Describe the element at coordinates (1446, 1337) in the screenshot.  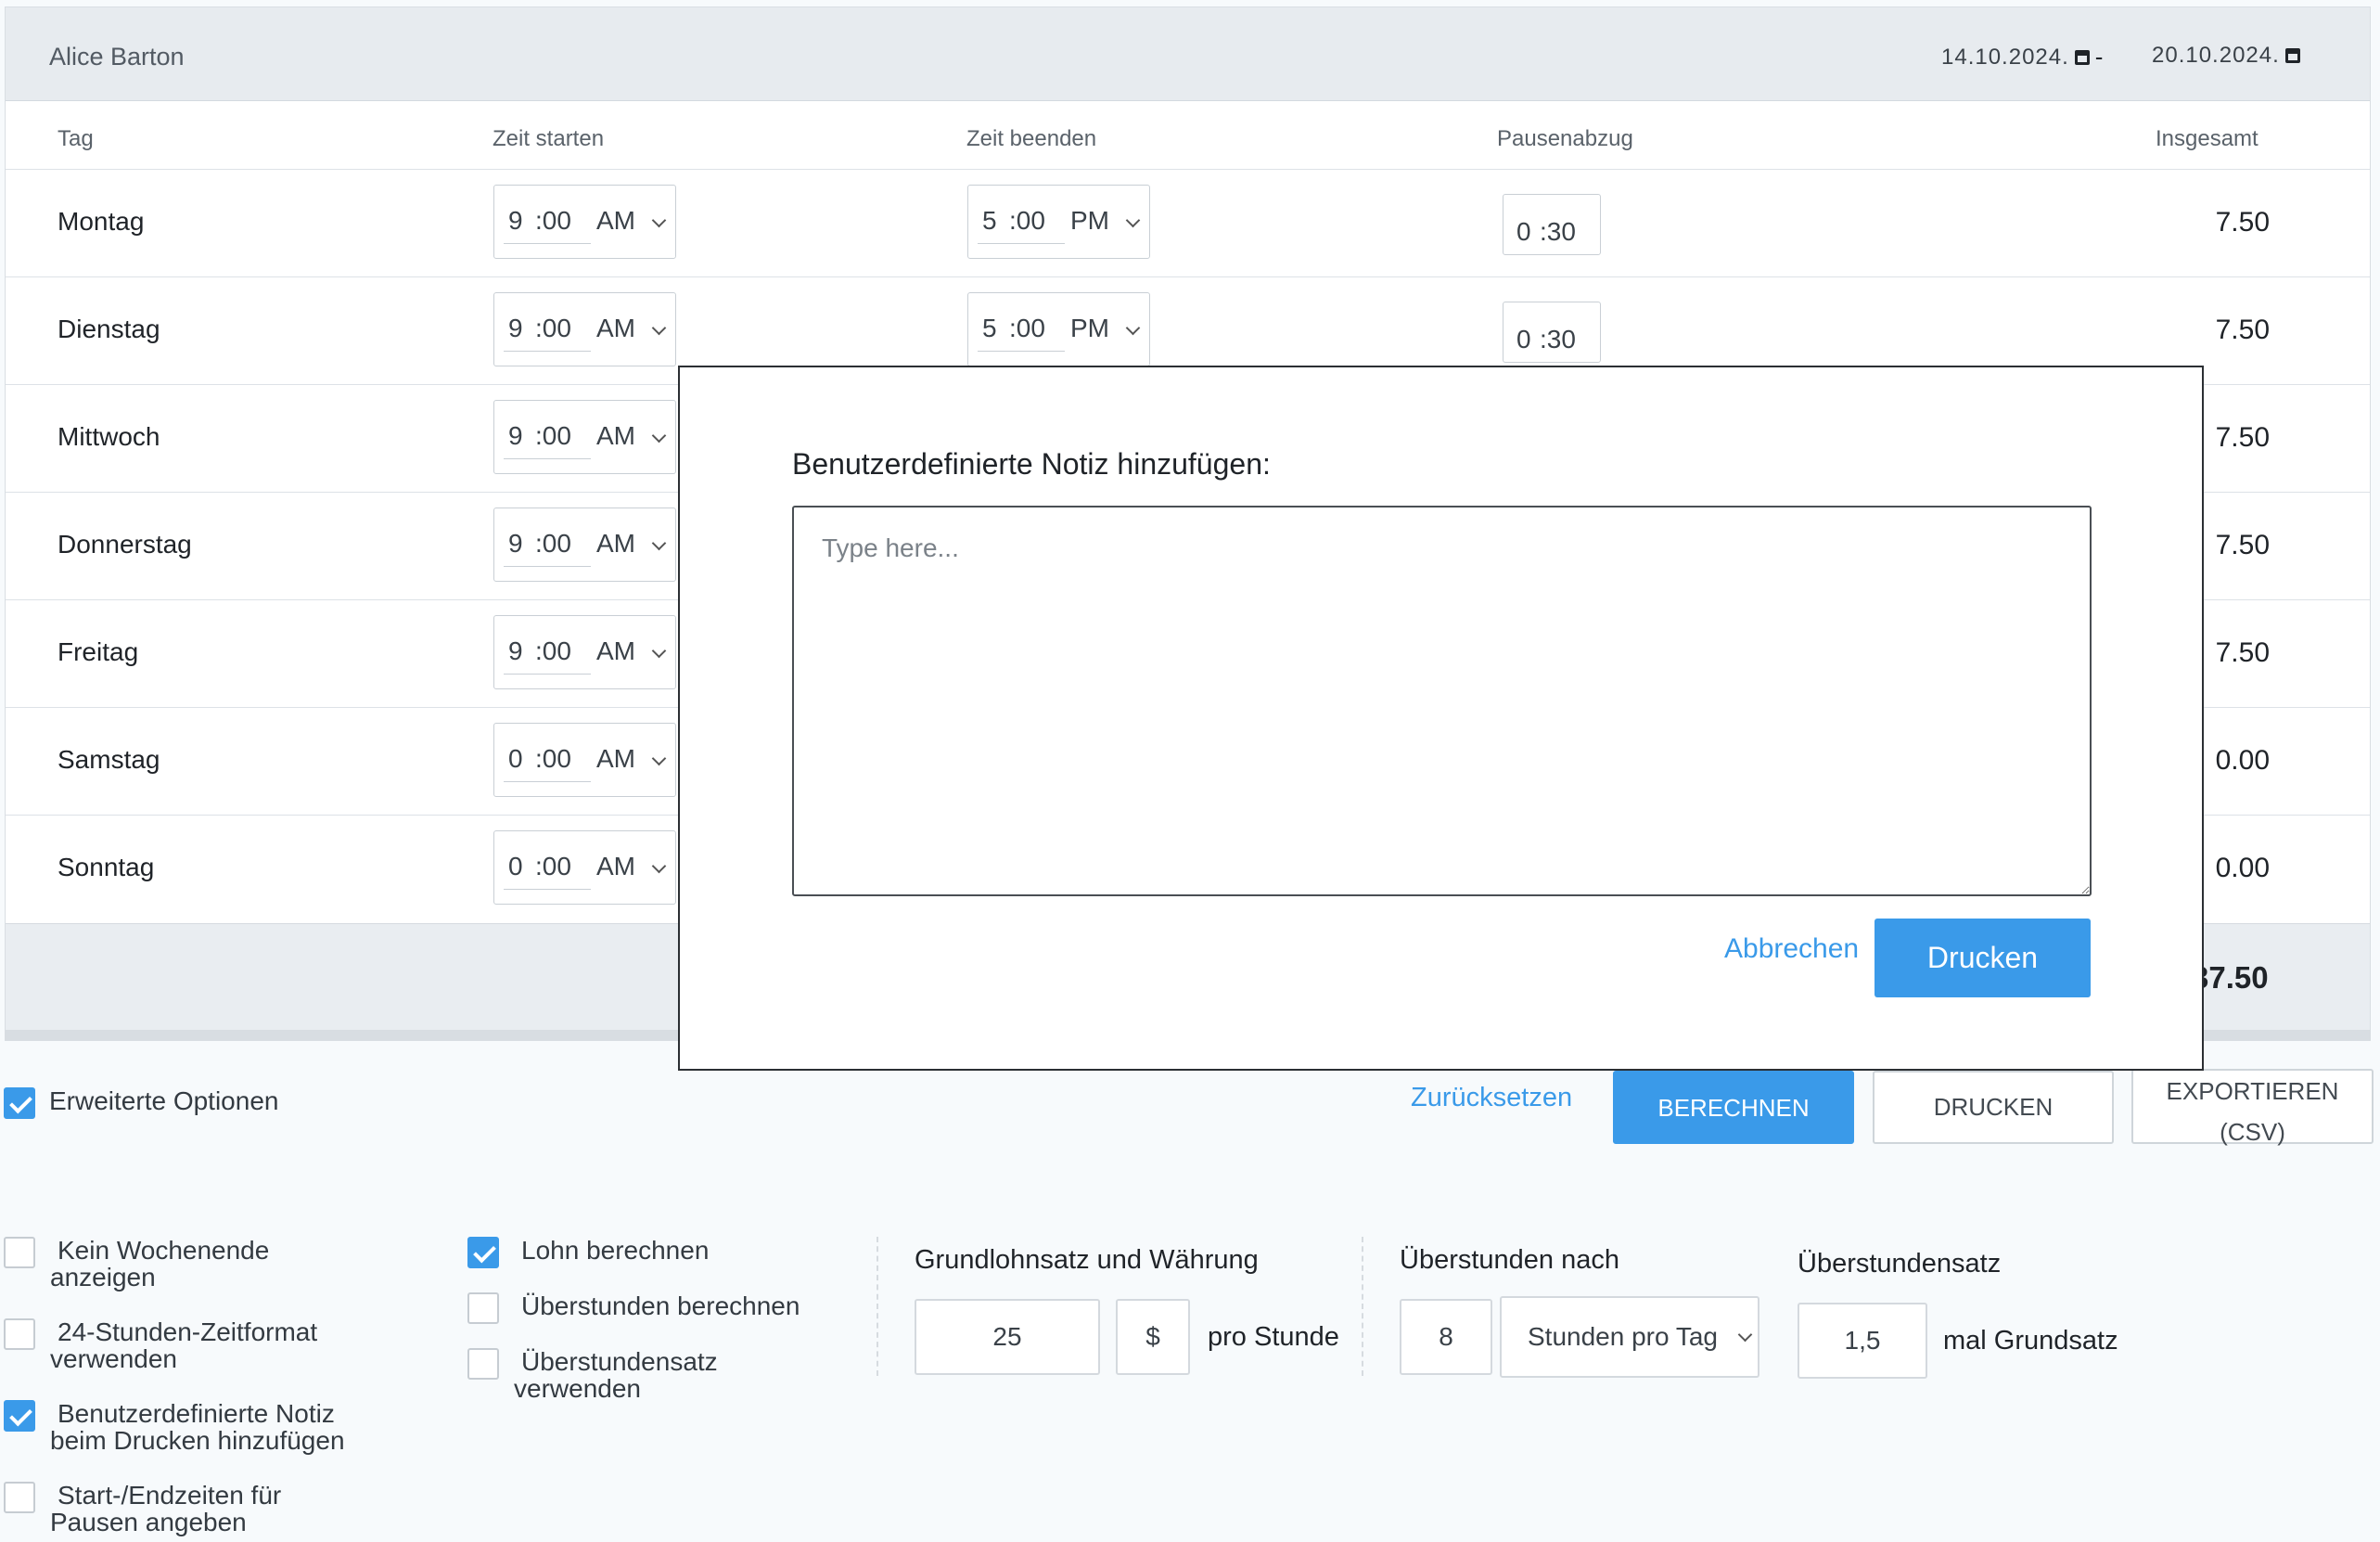
I see `overtime-threshold-input: 8` at that location.